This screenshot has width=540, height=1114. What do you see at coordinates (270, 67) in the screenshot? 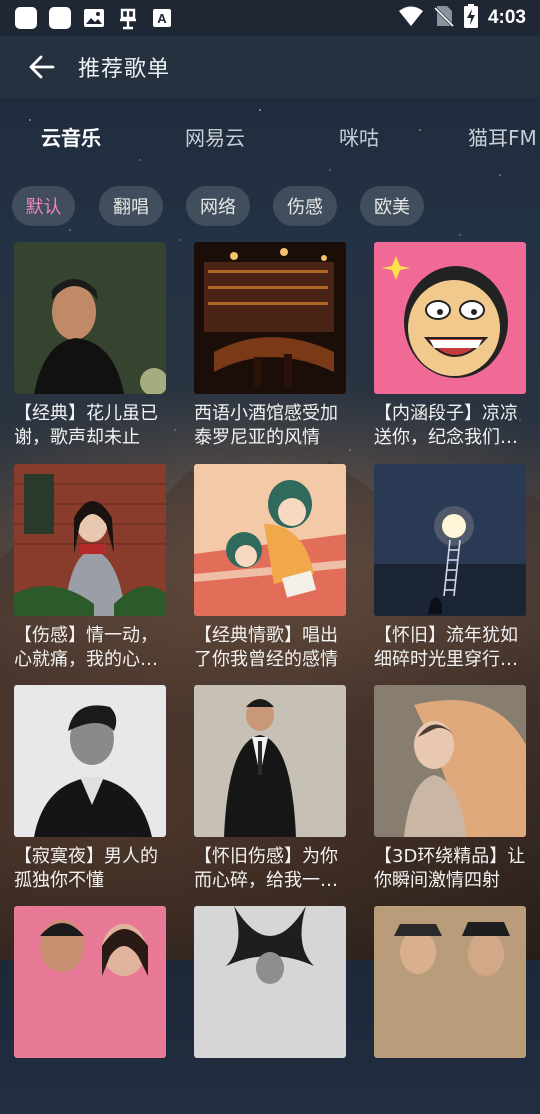
I see `app-bar: 推荐歌单` at bounding box center [270, 67].